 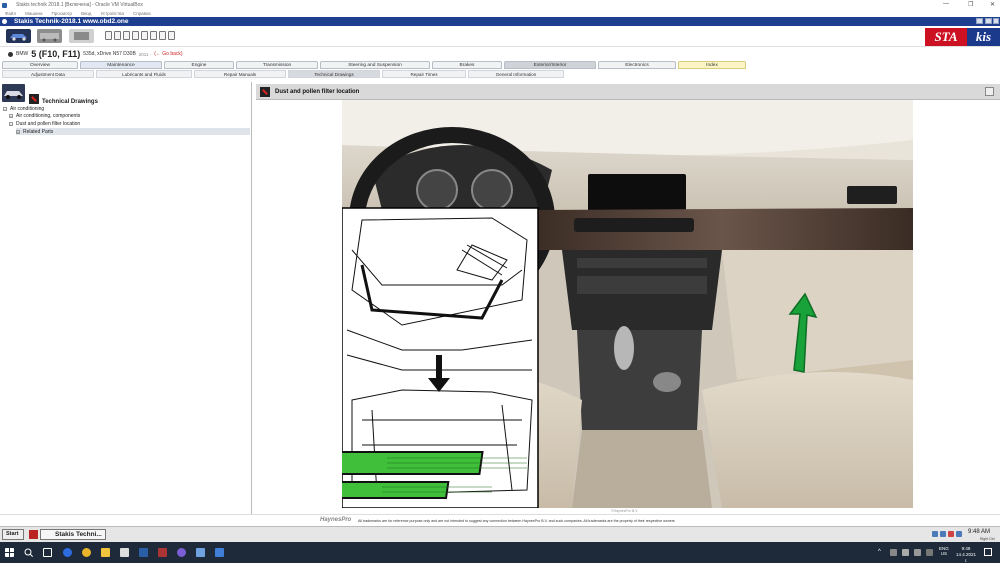 I want to click on tab-electronics: Electronics, so click(x=637, y=65).